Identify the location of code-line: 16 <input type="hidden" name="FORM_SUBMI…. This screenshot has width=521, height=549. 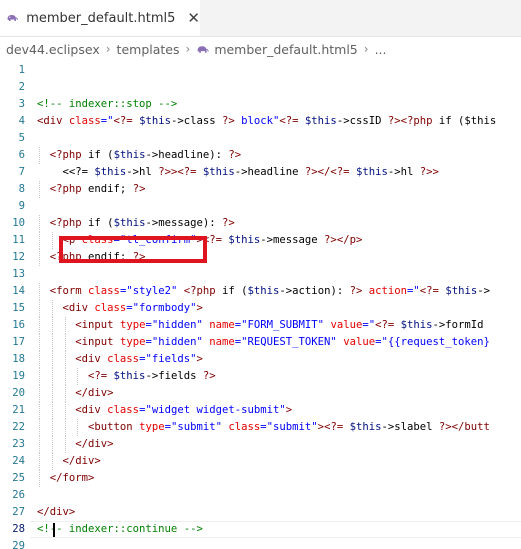
(260, 325).